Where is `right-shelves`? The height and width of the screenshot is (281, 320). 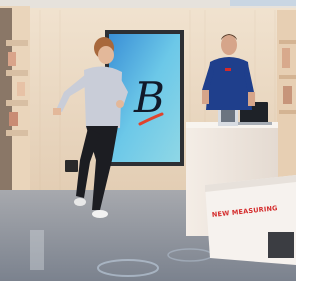
right-shelves is located at coordinates (286, 95).